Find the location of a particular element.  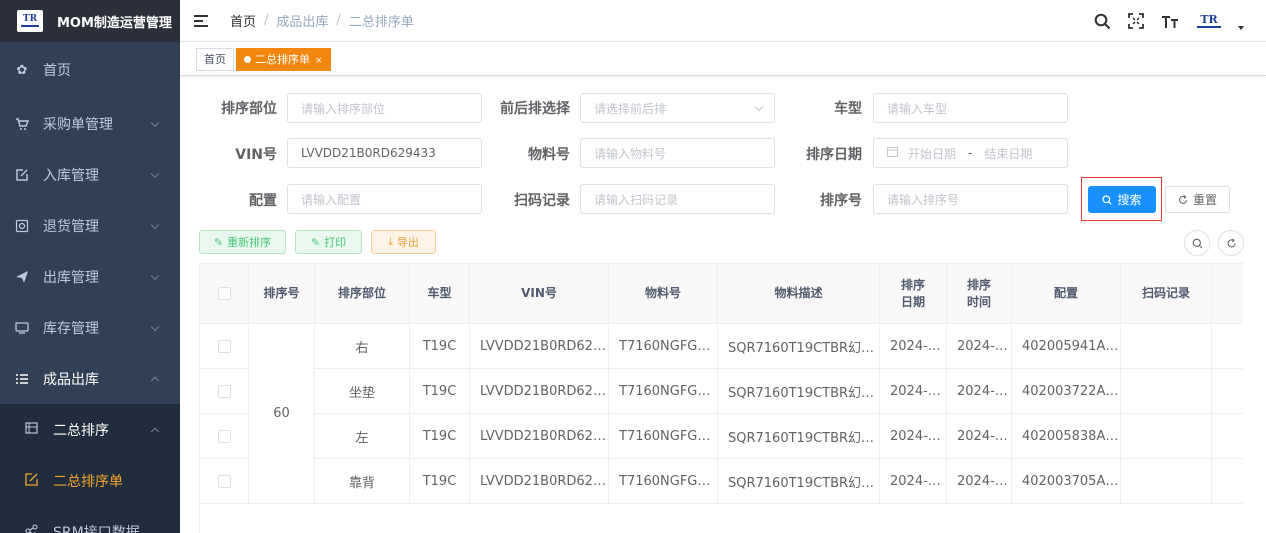

select-all-checkbox is located at coordinates (224, 293).